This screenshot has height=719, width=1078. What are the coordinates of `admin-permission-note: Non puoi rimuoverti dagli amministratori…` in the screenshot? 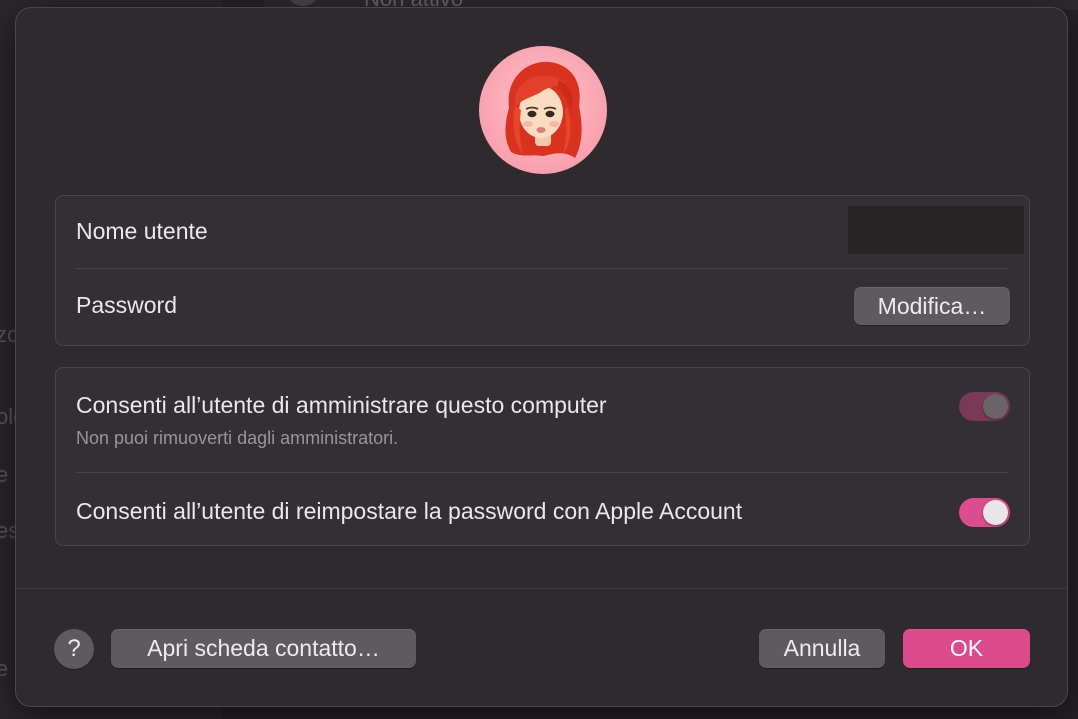 It's located at (237, 438).